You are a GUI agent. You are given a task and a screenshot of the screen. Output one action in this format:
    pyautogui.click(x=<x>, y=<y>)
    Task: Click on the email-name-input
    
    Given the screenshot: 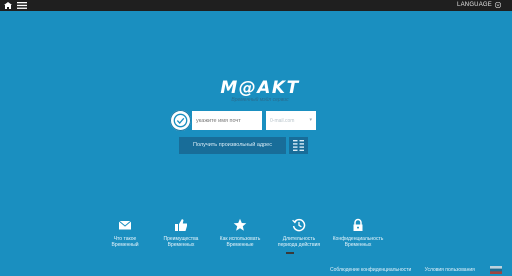 What is the action you would take?
    pyautogui.click(x=227, y=120)
    